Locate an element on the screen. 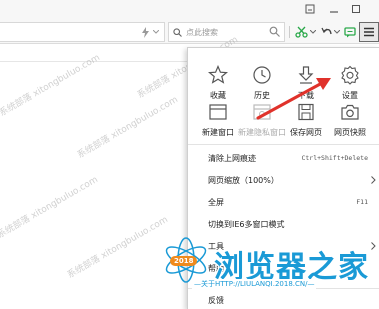 The image size is (379, 309). logo-badge: 2018 is located at coordinates (184, 261).